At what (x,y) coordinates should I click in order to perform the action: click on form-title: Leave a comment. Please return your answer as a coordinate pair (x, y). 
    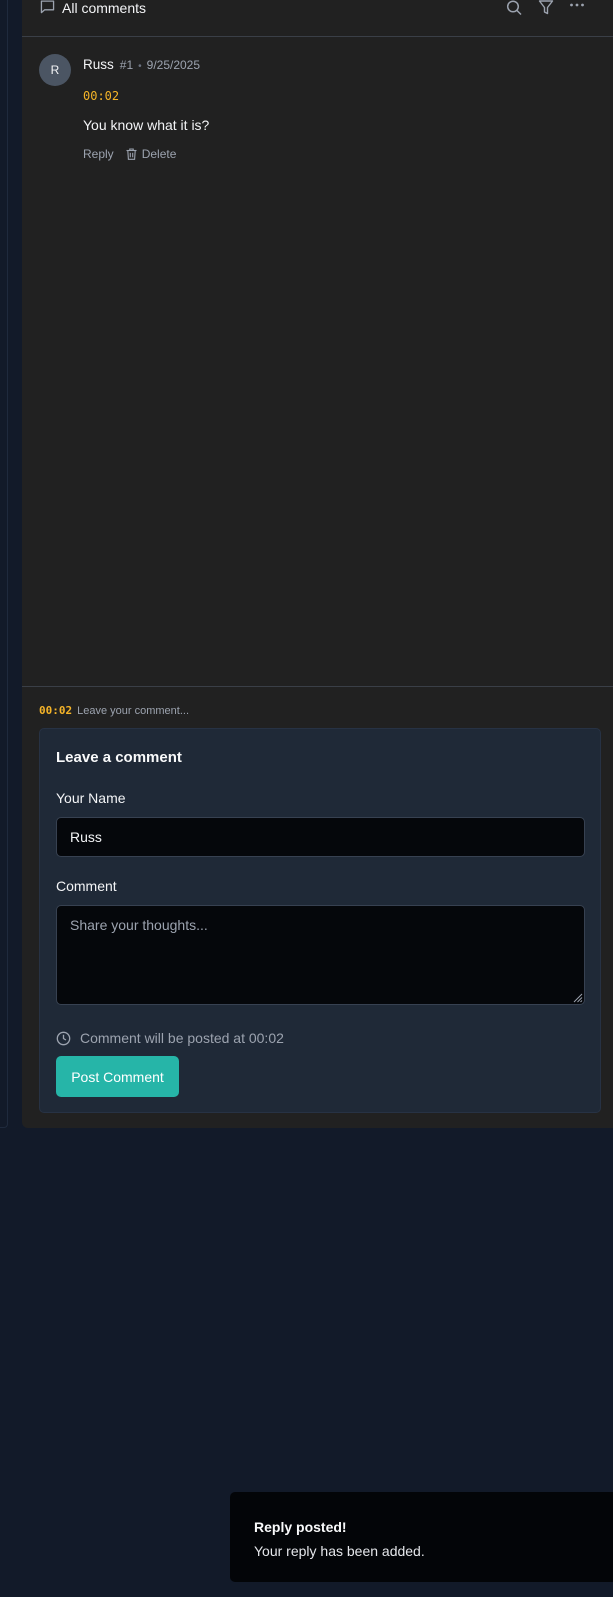
    Looking at the image, I should click on (119, 757).